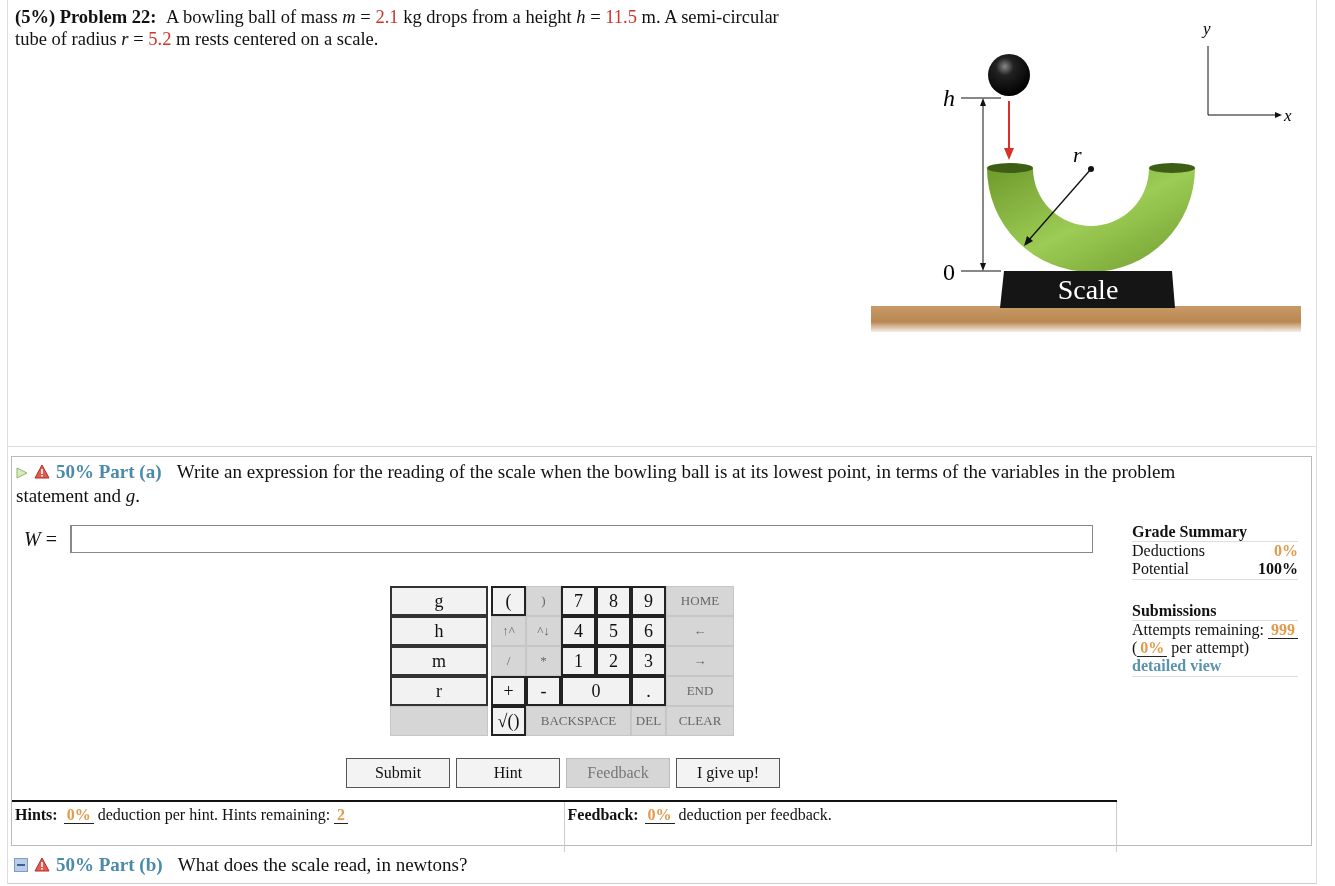  What do you see at coordinates (1088, 289) in the screenshot?
I see `scale-label: Scale` at bounding box center [1088, 289].